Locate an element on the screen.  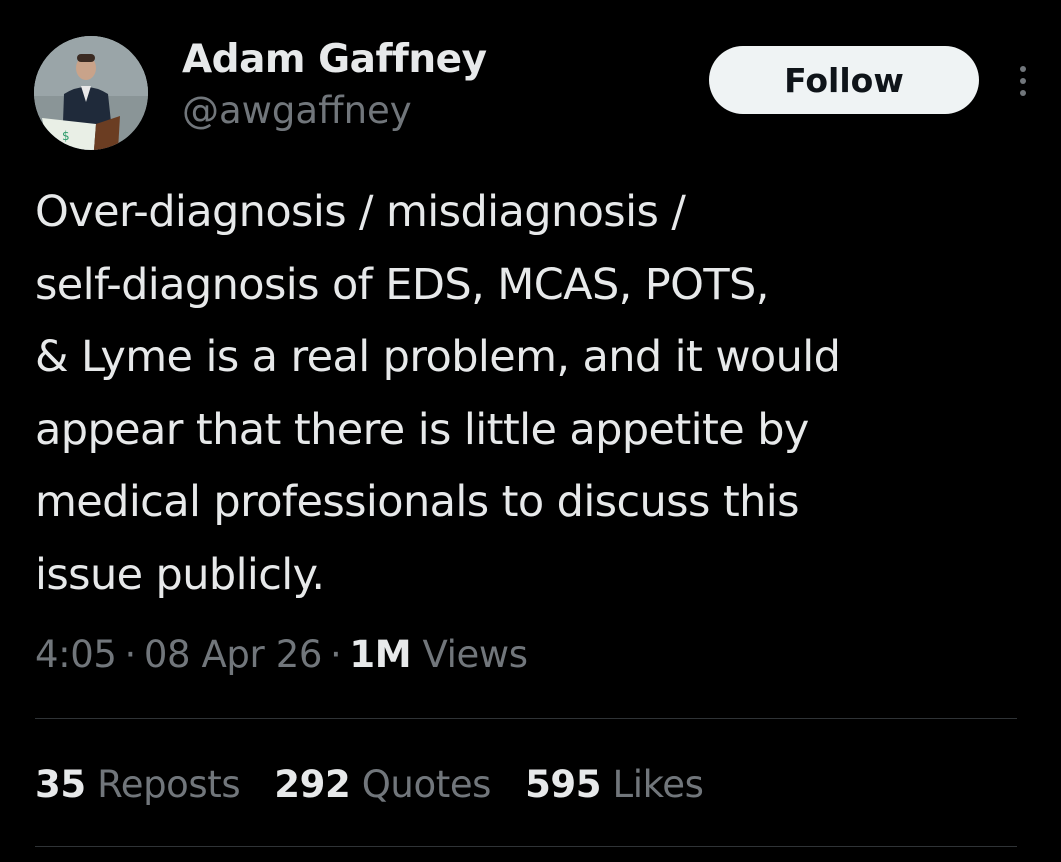
likes-stat: 595 Likes is located at coordinates (614, 785).